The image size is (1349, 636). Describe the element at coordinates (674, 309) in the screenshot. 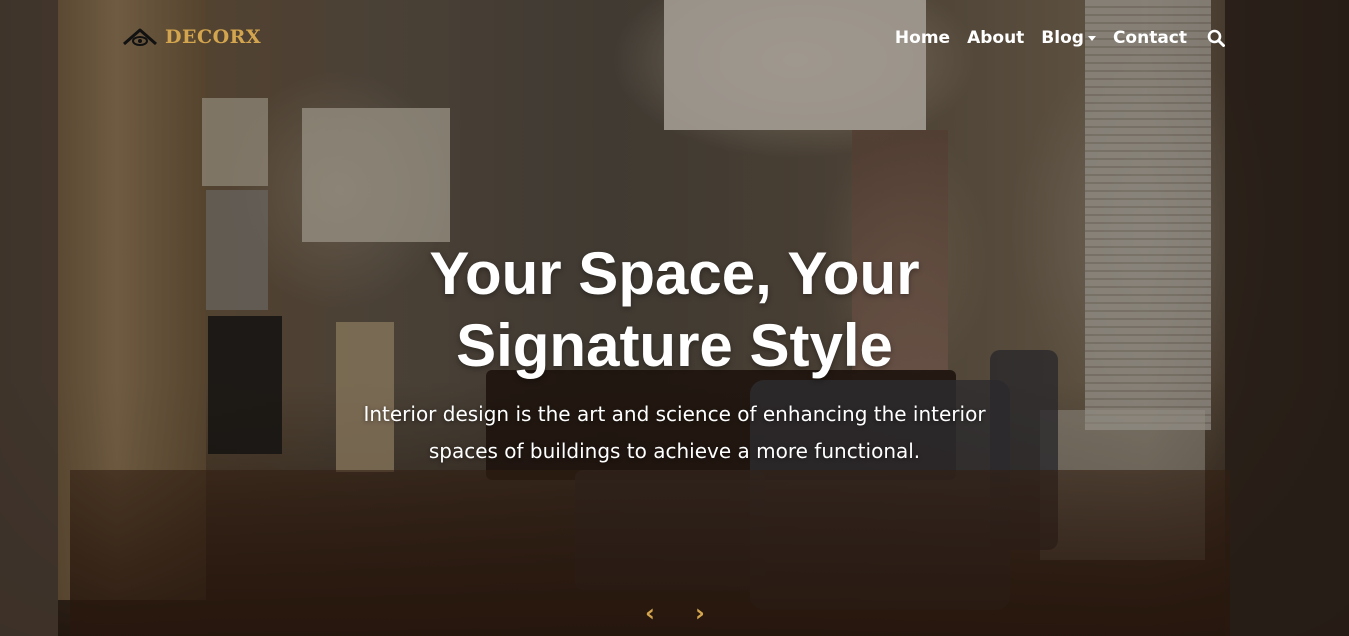

I see `hero-title: Your Space, Your Signature Style` at that location.